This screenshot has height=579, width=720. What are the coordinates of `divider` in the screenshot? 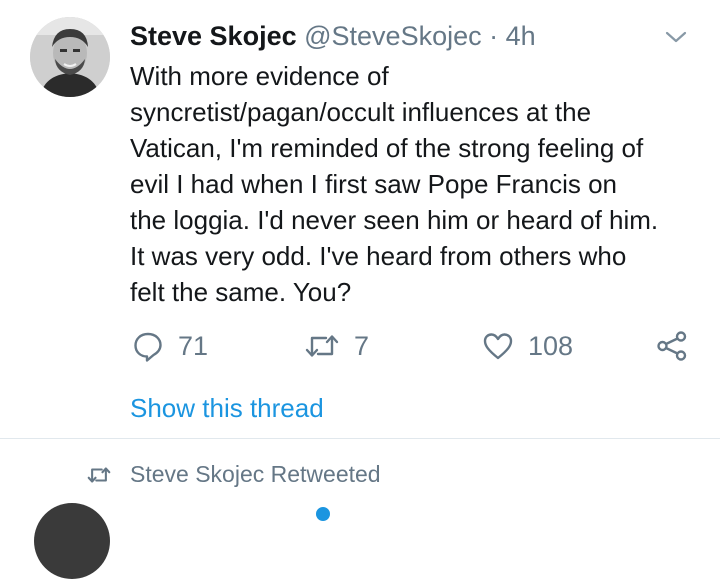 It's located at (360, 438).